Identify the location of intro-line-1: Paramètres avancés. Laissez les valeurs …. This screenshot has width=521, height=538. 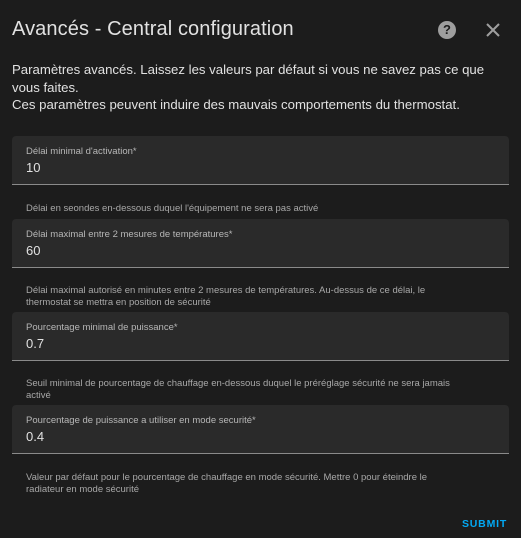
(248, 78).